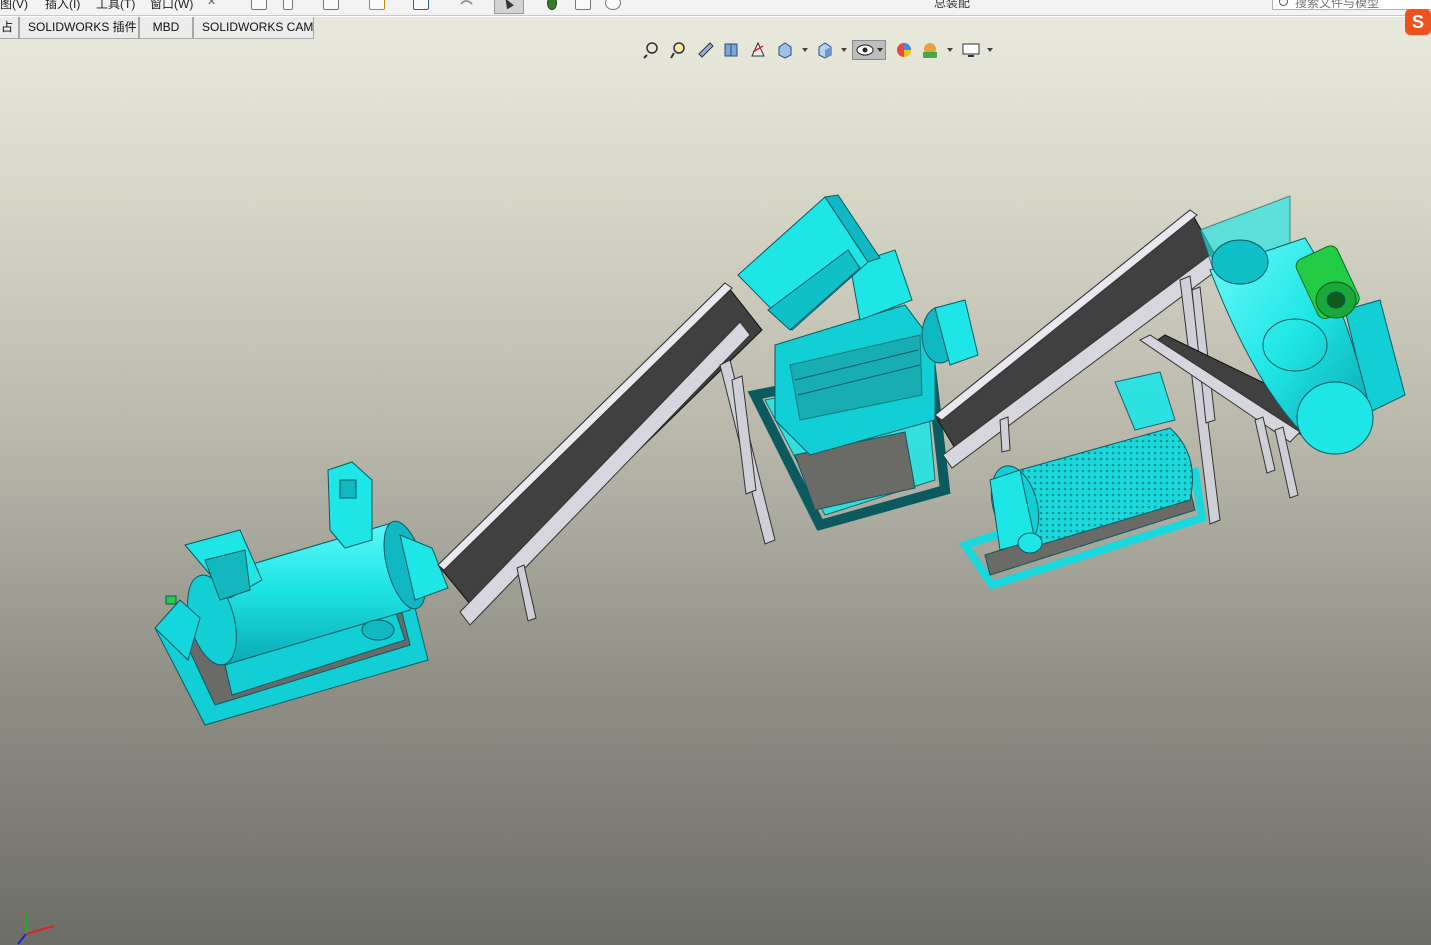  What do you see at coordinates (825, 50) in the screenshot?
I see `display-style-icon` at bounding box center [825, 50].